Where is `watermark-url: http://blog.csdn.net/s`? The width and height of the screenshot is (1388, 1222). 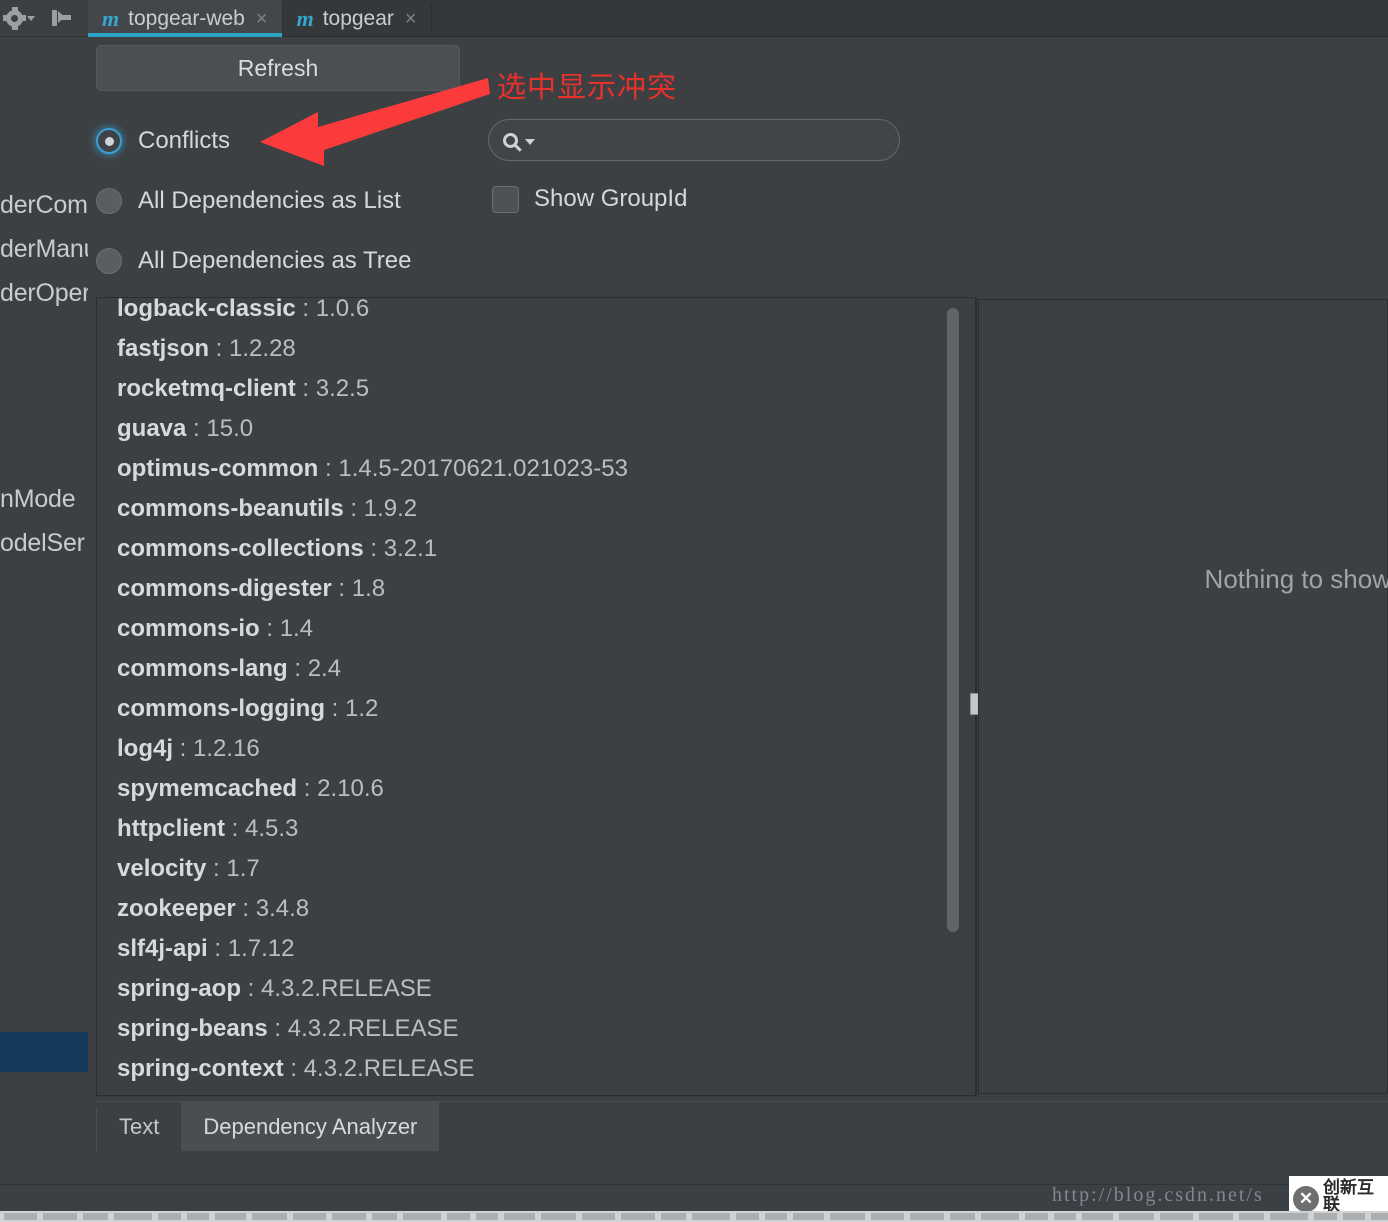 watermark-url: http://blog.csdn.net/s is located at coordinates (1158, 1195).